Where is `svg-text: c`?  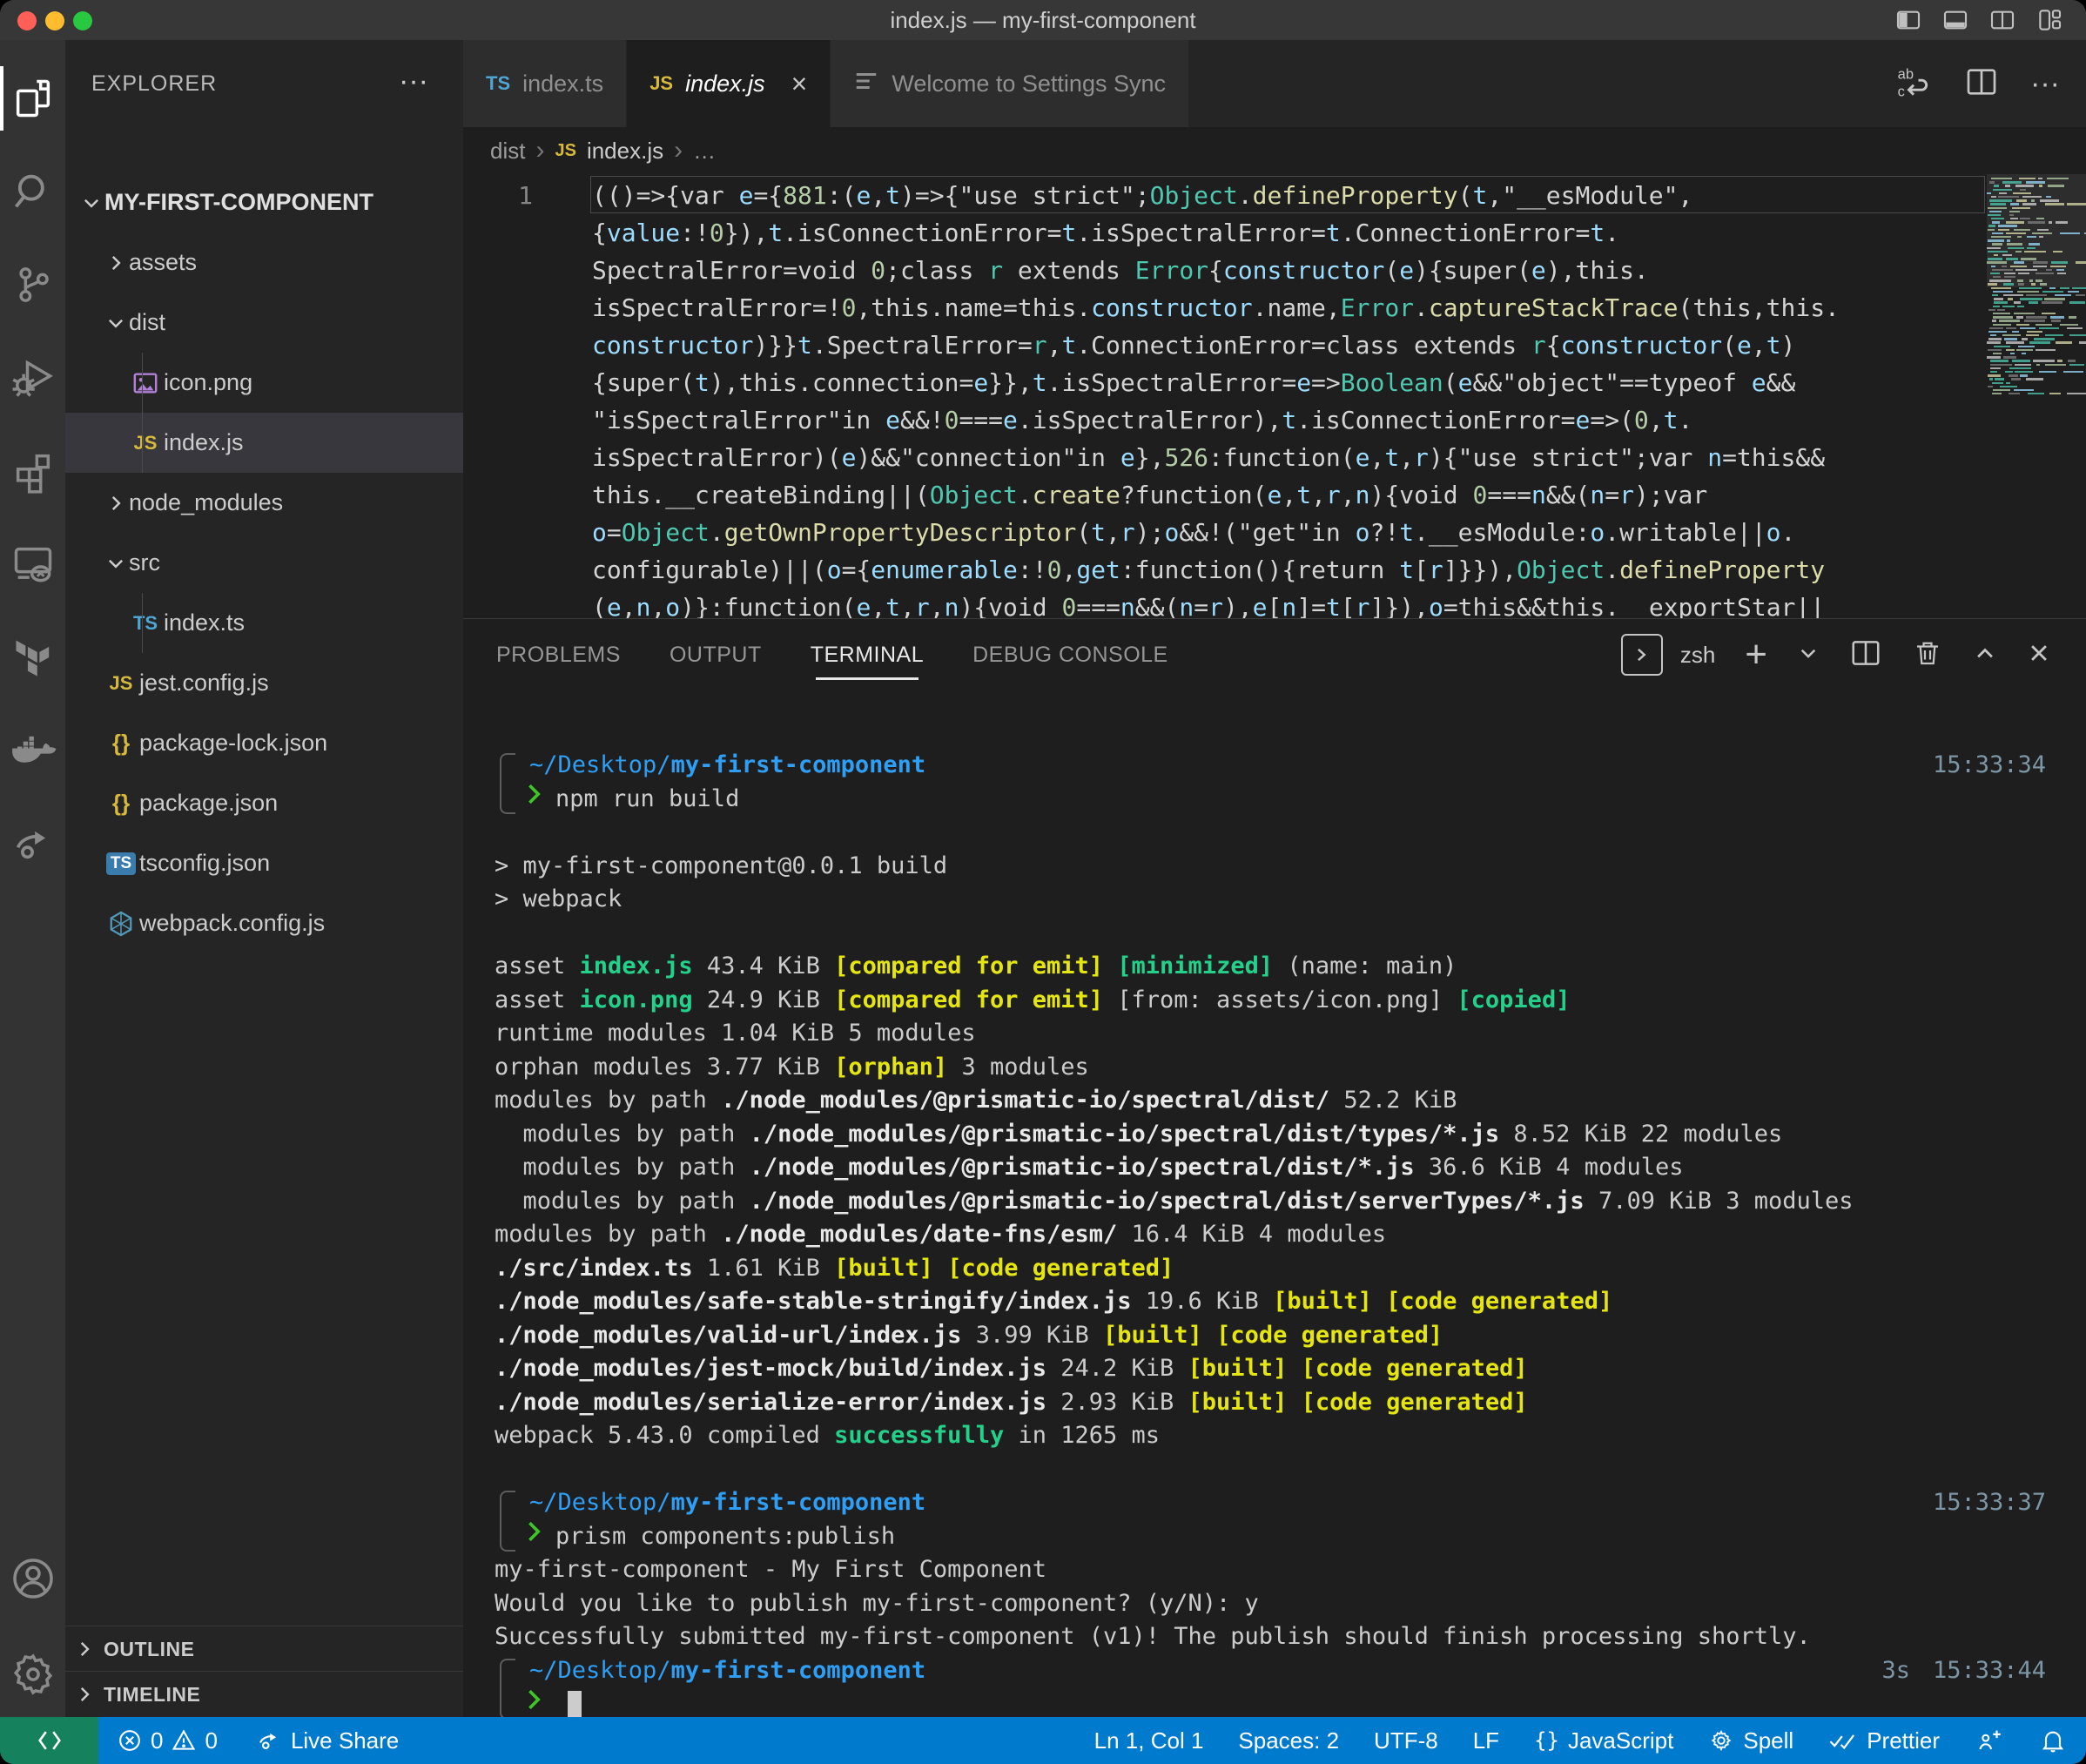 svg-text: c is located at coordinates (1901, 91).